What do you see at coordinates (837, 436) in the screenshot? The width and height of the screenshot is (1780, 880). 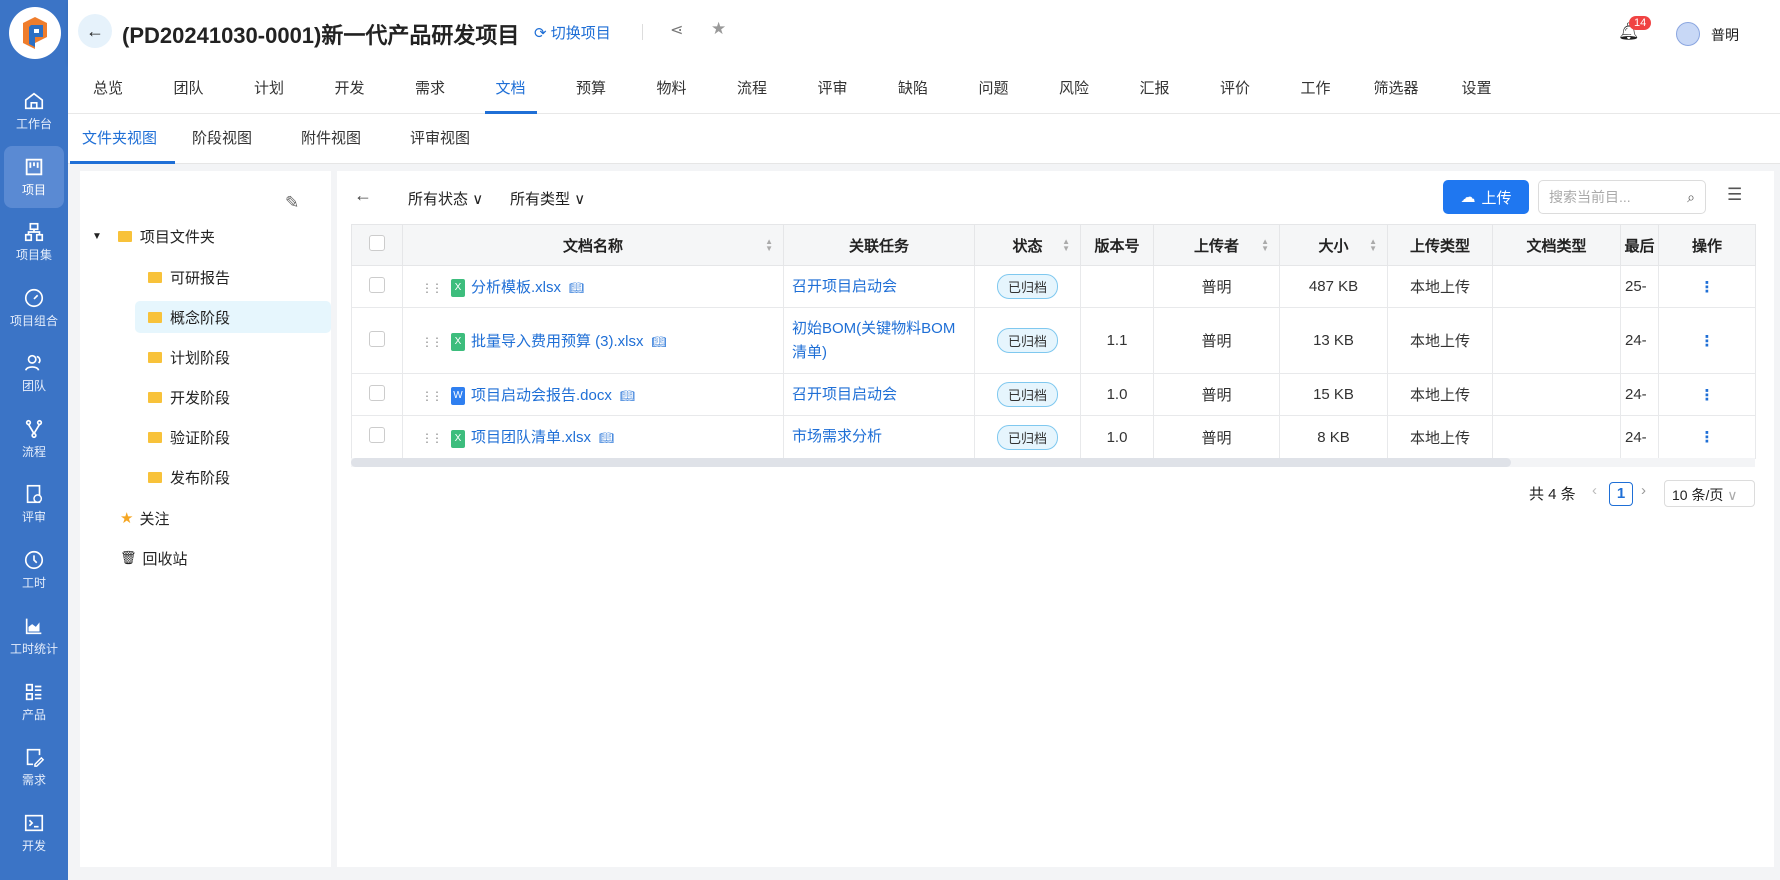 I see `task-link: 市场需求分析` at bounding box center [837, 436].